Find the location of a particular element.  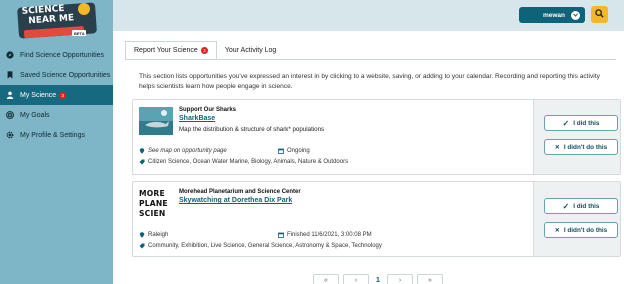

sidebar-item-my-science: My Science 3 is located at coordinates (56, 95).